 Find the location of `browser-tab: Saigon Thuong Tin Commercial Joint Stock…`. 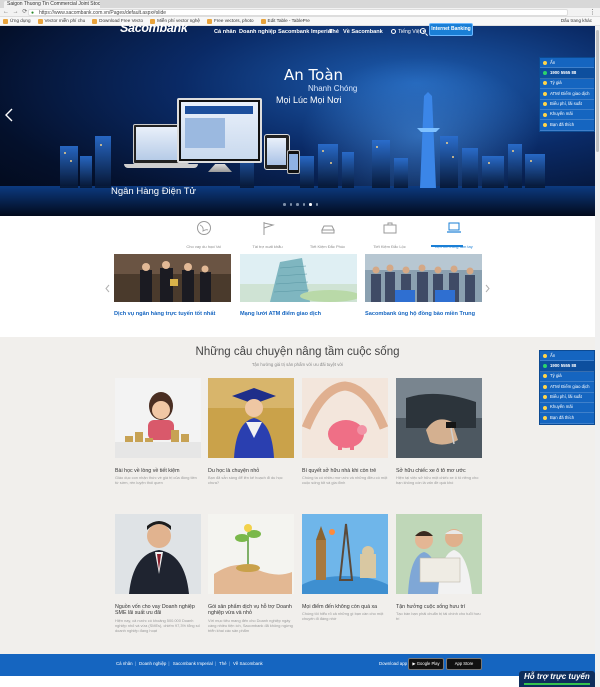

browser-tab: Saigon Thuong Tin Commercial Joint Stock… is located at coordinates (52, 4).